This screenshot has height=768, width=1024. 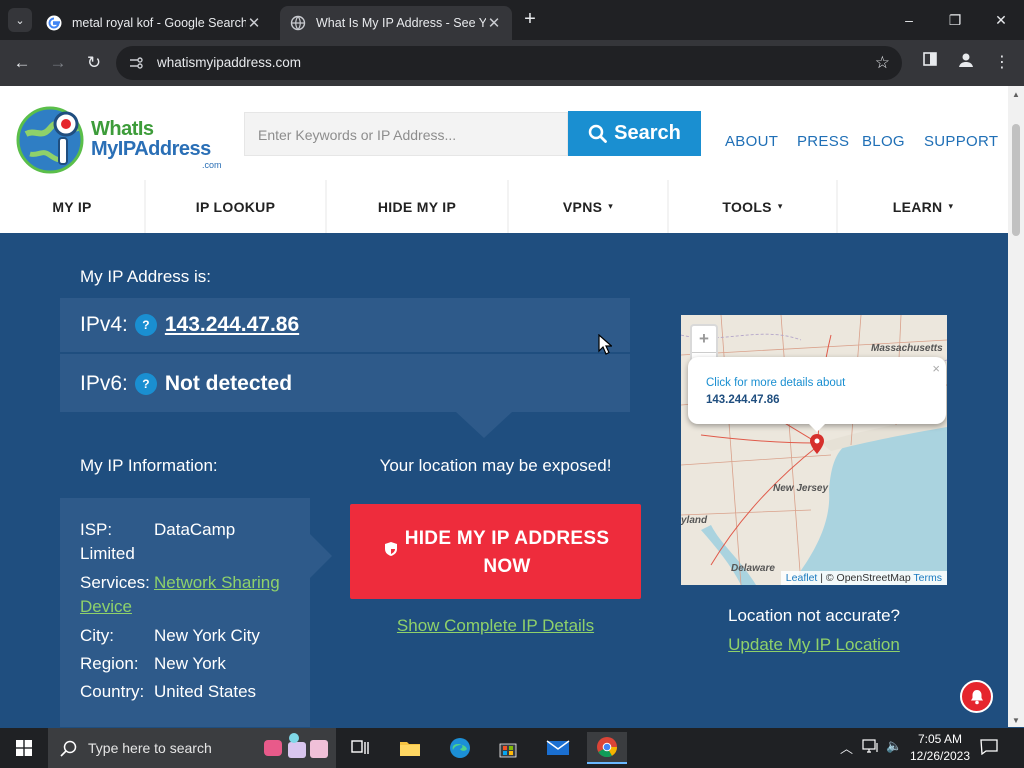 I want to click on nav-label: HIDE MY IP, so click(x=417, y=206).